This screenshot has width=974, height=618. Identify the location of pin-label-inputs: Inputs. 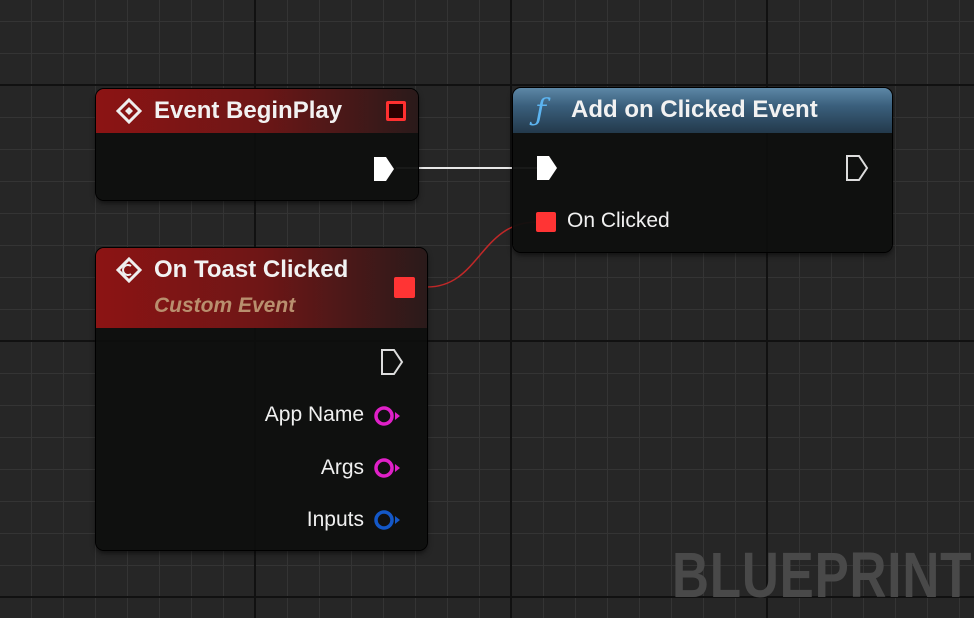
(335, 519).